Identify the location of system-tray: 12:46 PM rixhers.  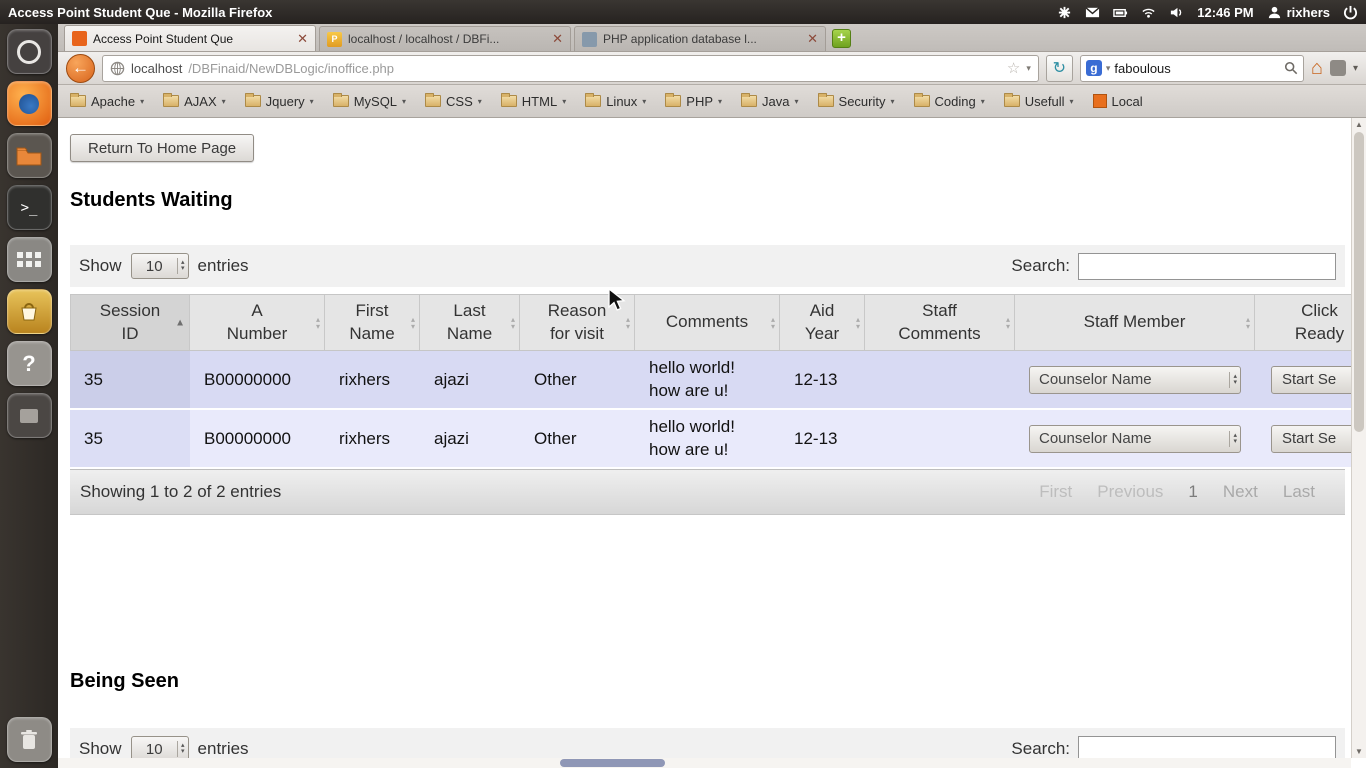
(1207, 12).